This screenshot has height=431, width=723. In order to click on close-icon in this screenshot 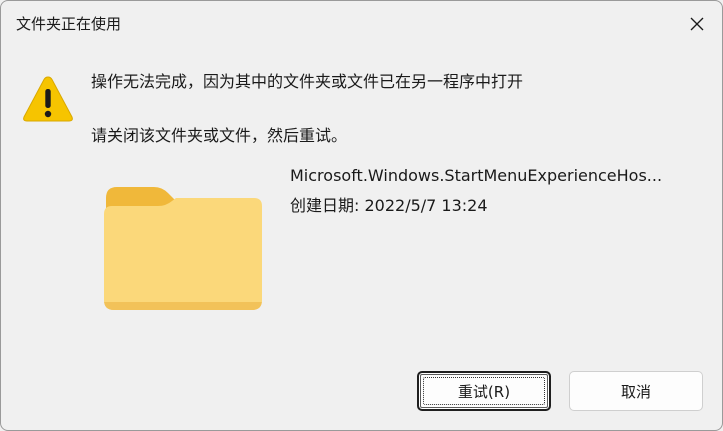, I will do `click(697, 24)`.